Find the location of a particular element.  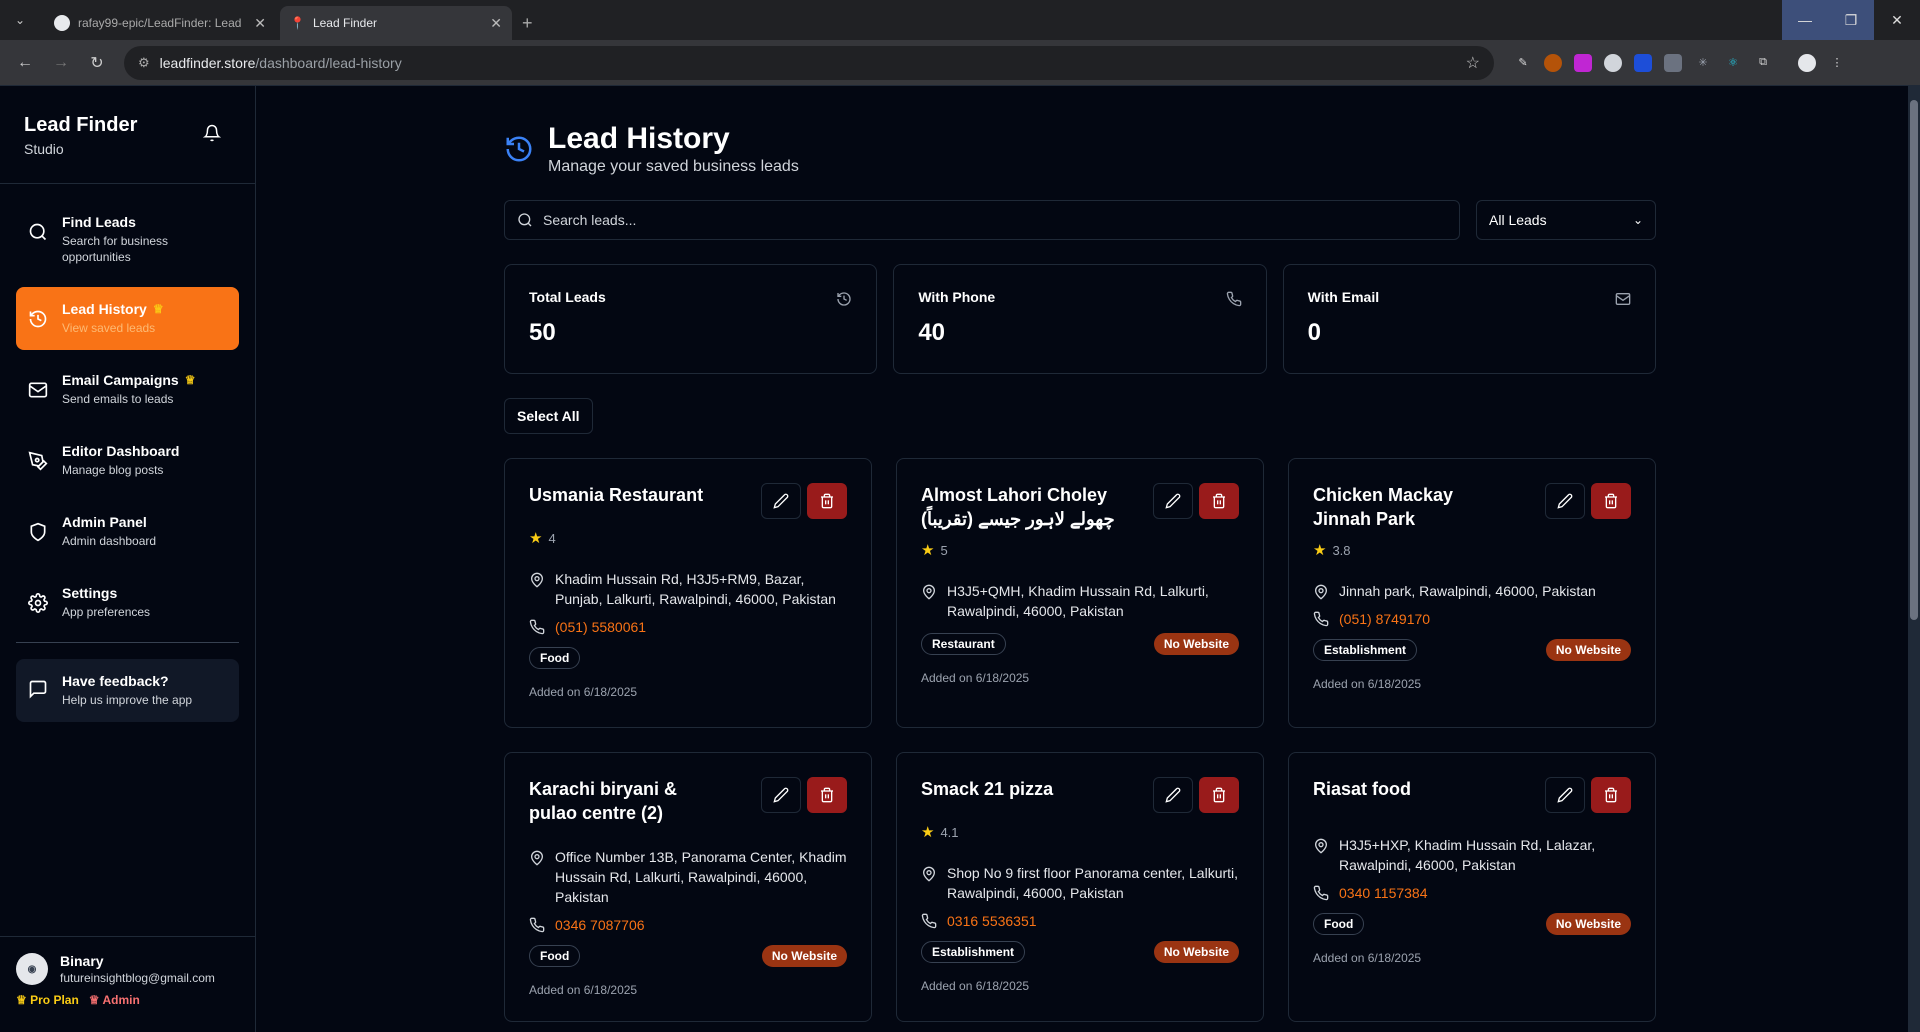

forward-button: → is located at coordinates (61, 63).